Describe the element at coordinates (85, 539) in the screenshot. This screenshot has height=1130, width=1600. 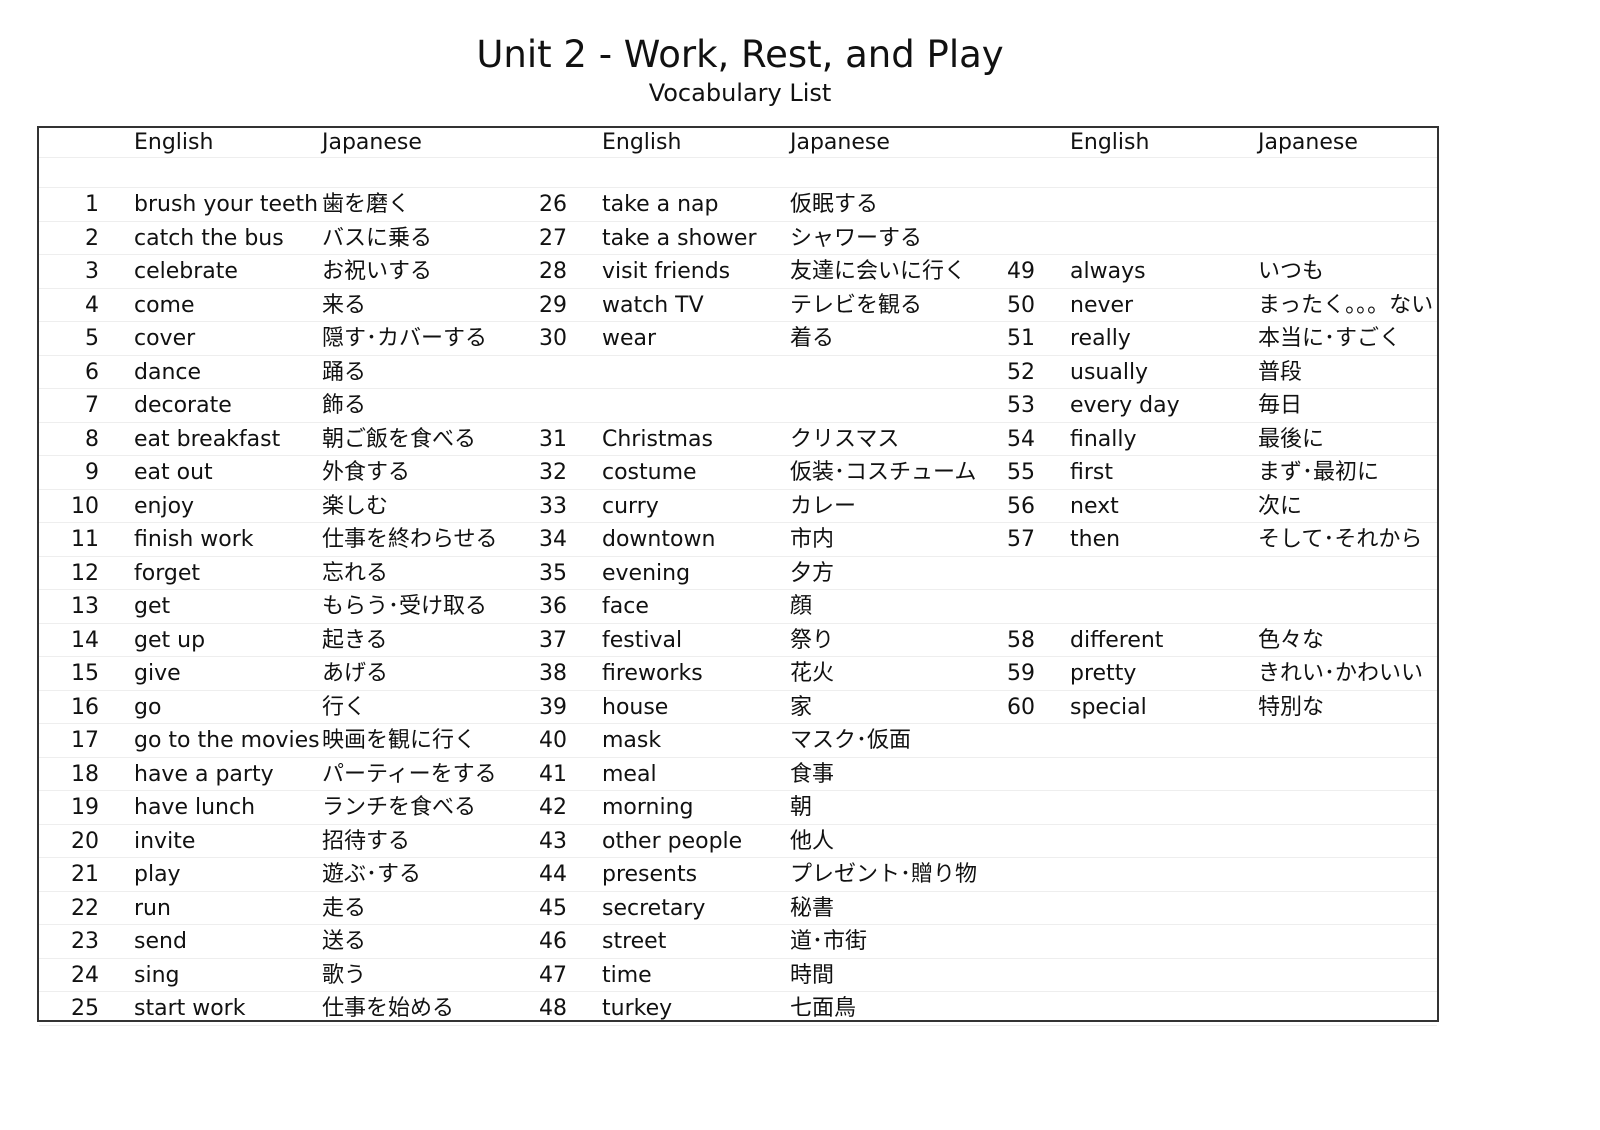
I see `entry-number: 11` at that location.